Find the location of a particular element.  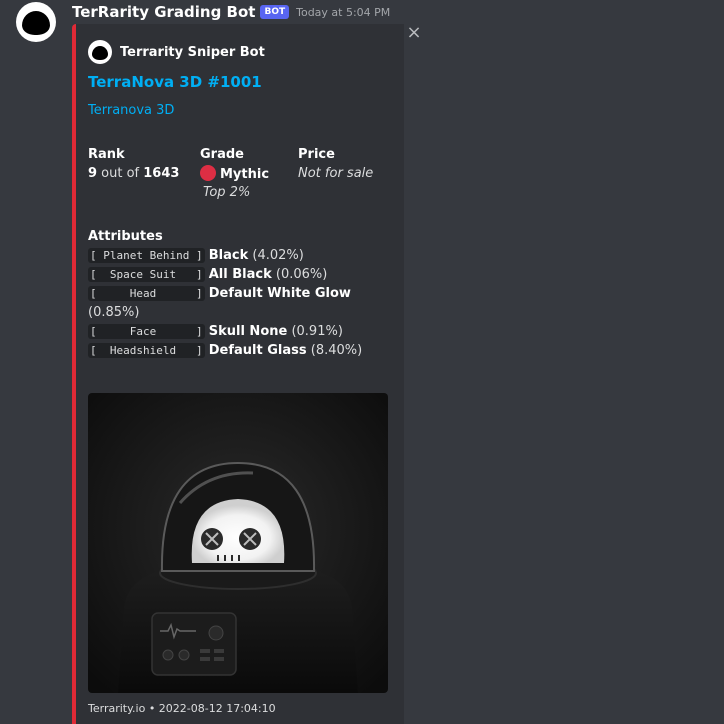

close-icon: × is located at coordinates (414, 33).